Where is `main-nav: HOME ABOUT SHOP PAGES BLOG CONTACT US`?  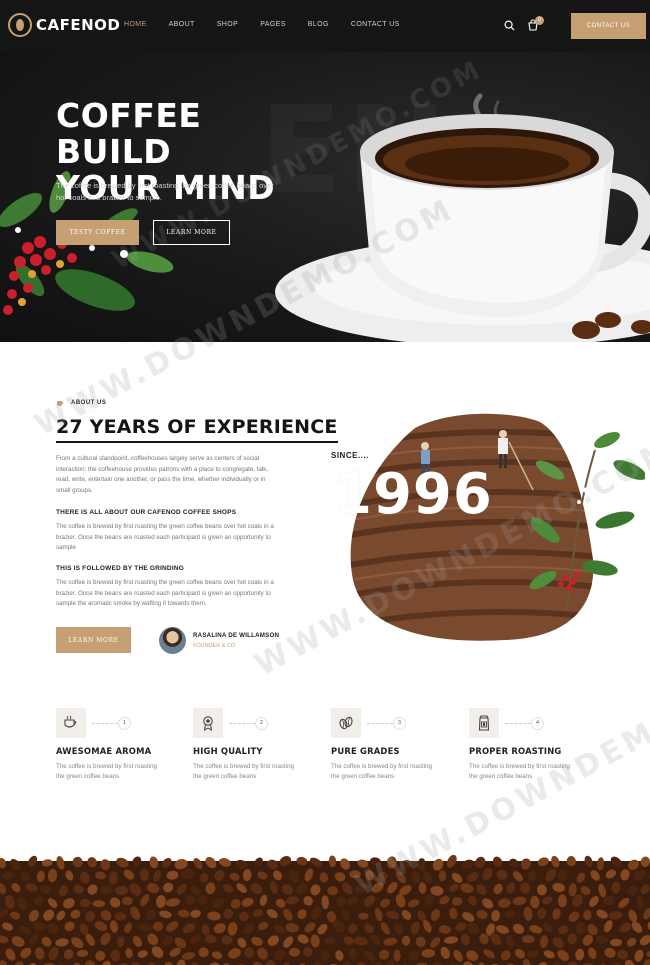 main-nav: HOME ABOUT SHOP PAGES BLOG CONTACT US is located at coordinates (273, 24).